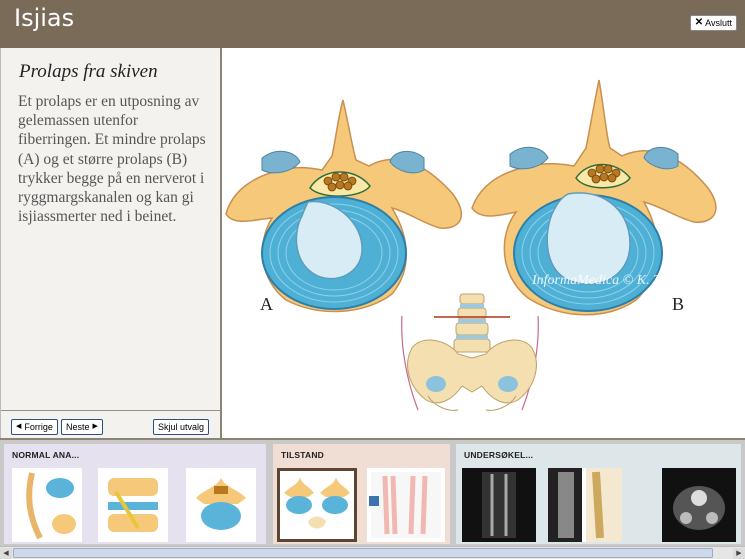  I want to click on previous-button: ◀ Forrige, so click(34, 427).